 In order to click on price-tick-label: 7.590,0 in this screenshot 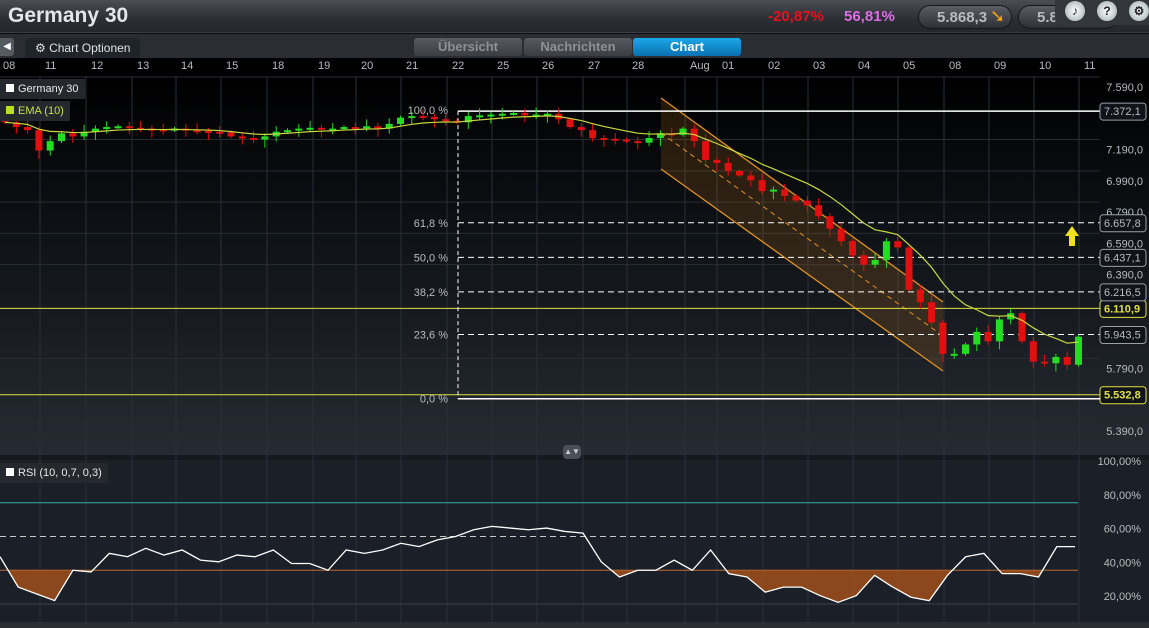, I will do `click(1124, 88)`.